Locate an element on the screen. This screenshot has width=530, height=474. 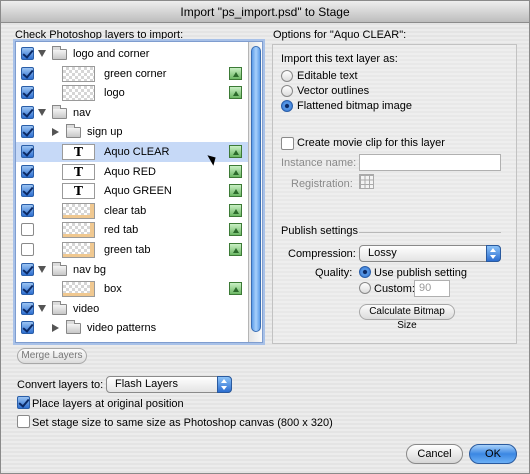
radio-editable-text is located at coordinates (287, 76).